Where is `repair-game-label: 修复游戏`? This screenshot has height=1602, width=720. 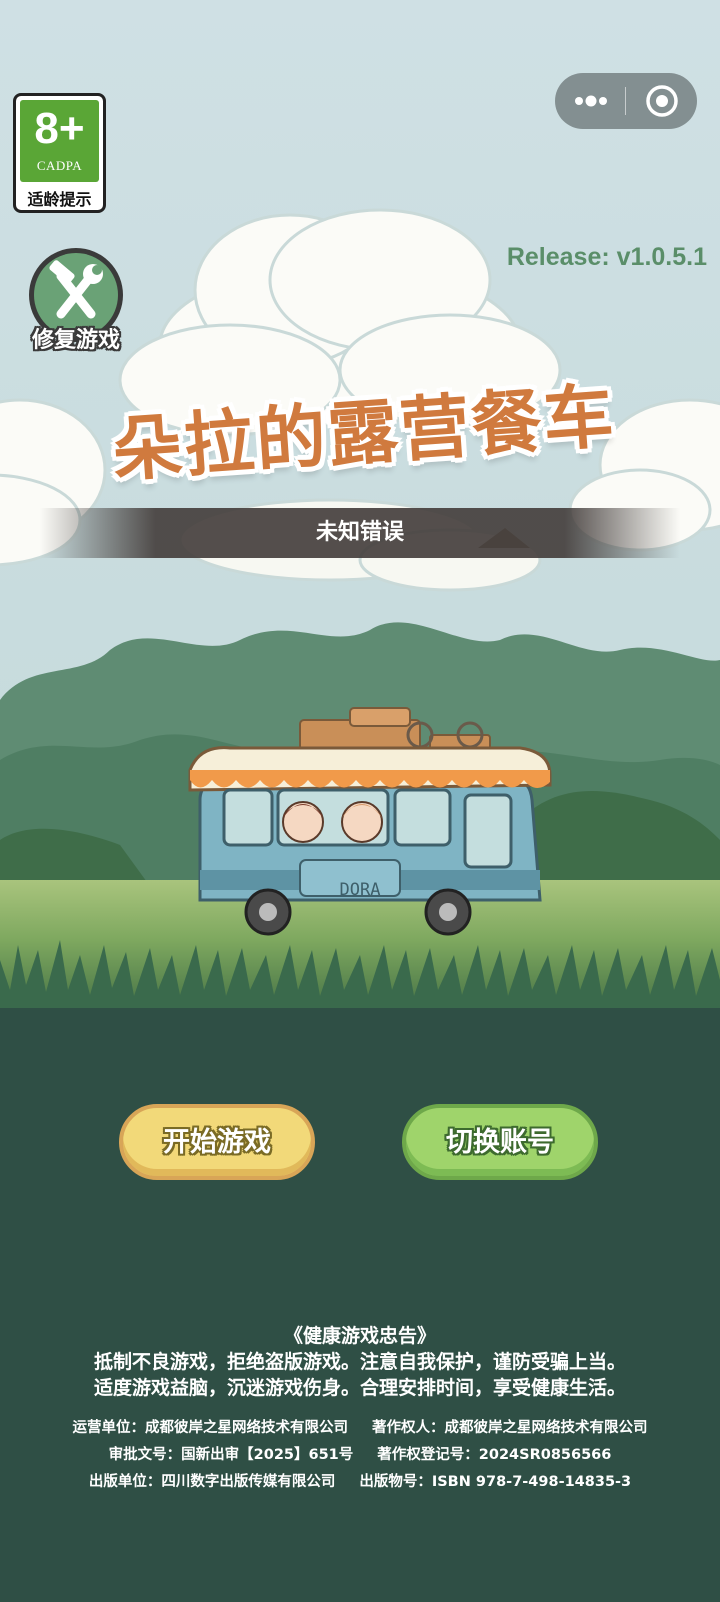
repair-game-label: 修复游戏 is located at coordinates (75, 340).